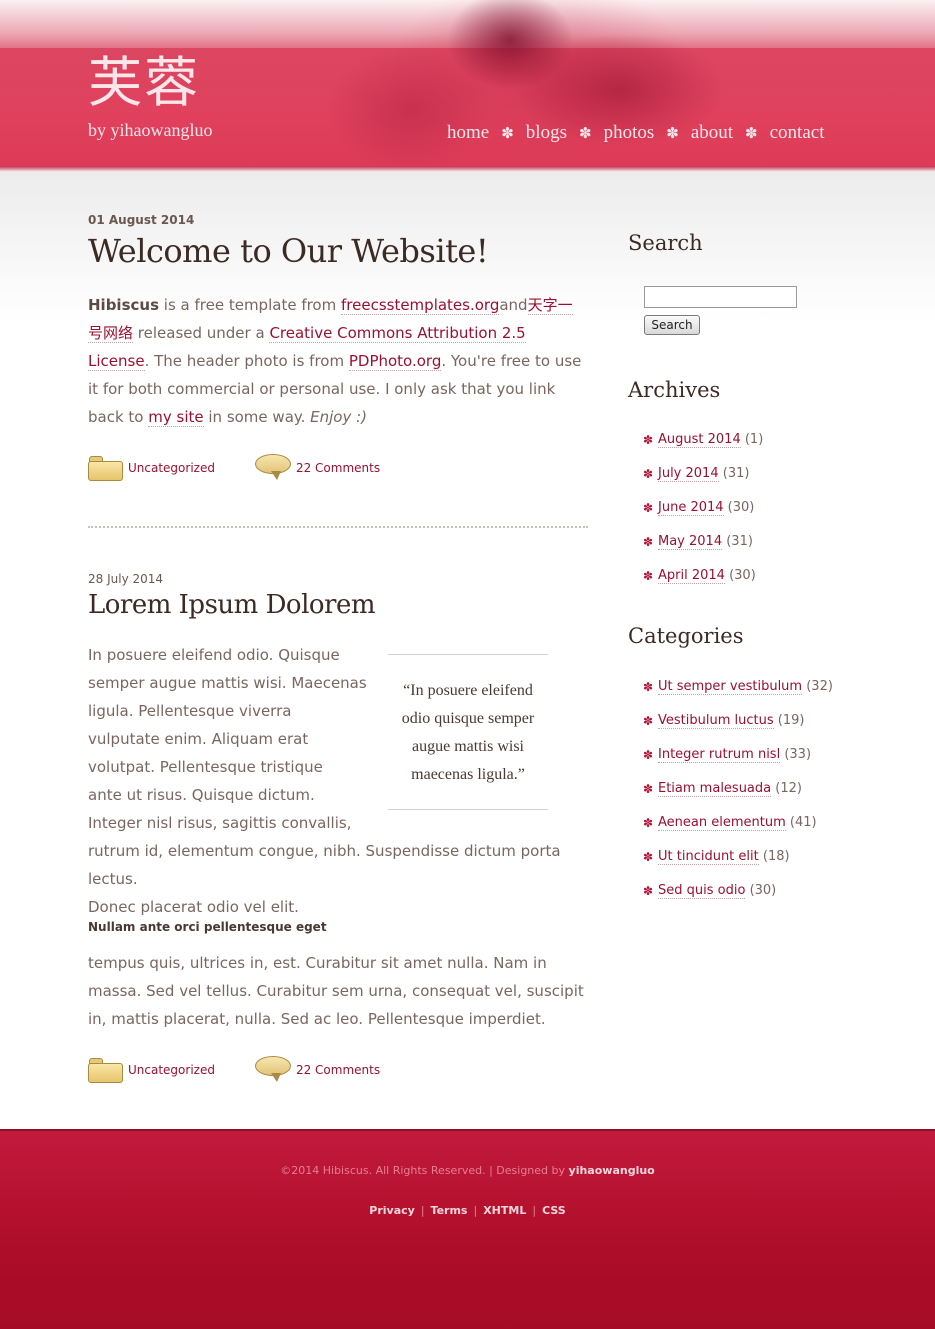  Describe the element at coordinates (819, 686) in the screenshot. I see `category-count: (32)` at that location.